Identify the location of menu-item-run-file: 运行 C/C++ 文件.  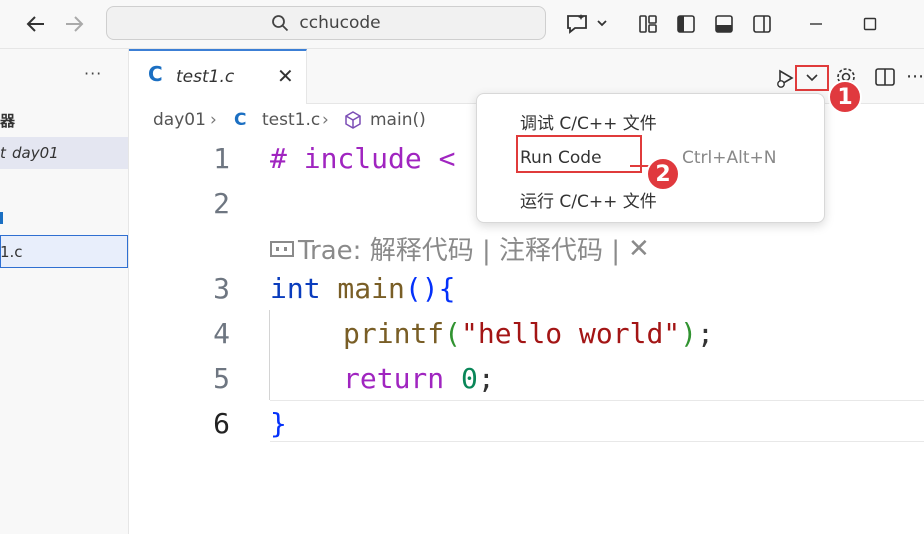
(588, 199).